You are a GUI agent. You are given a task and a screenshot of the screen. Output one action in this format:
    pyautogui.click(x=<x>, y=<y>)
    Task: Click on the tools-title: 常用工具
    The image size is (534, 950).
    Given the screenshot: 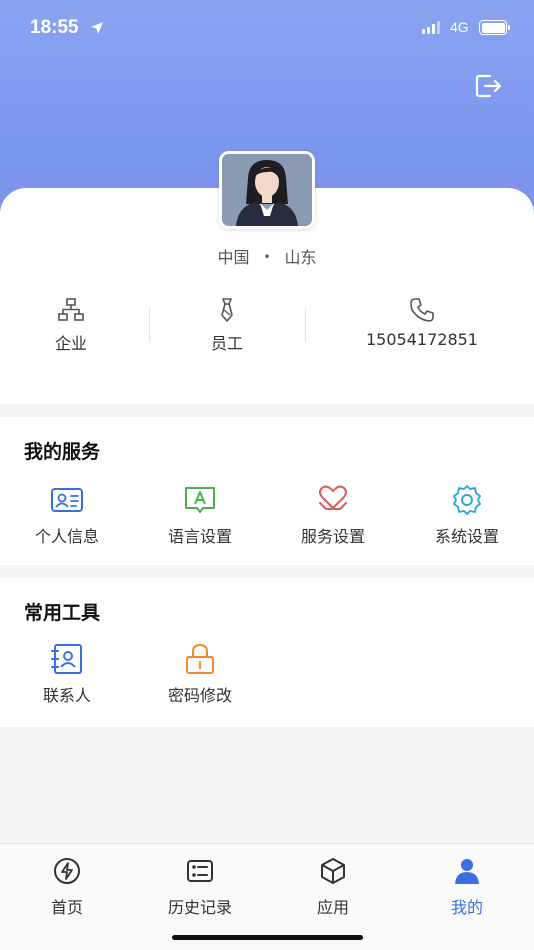 What is the action you would take?
    pyautogui.click(x=62, y=613)
    